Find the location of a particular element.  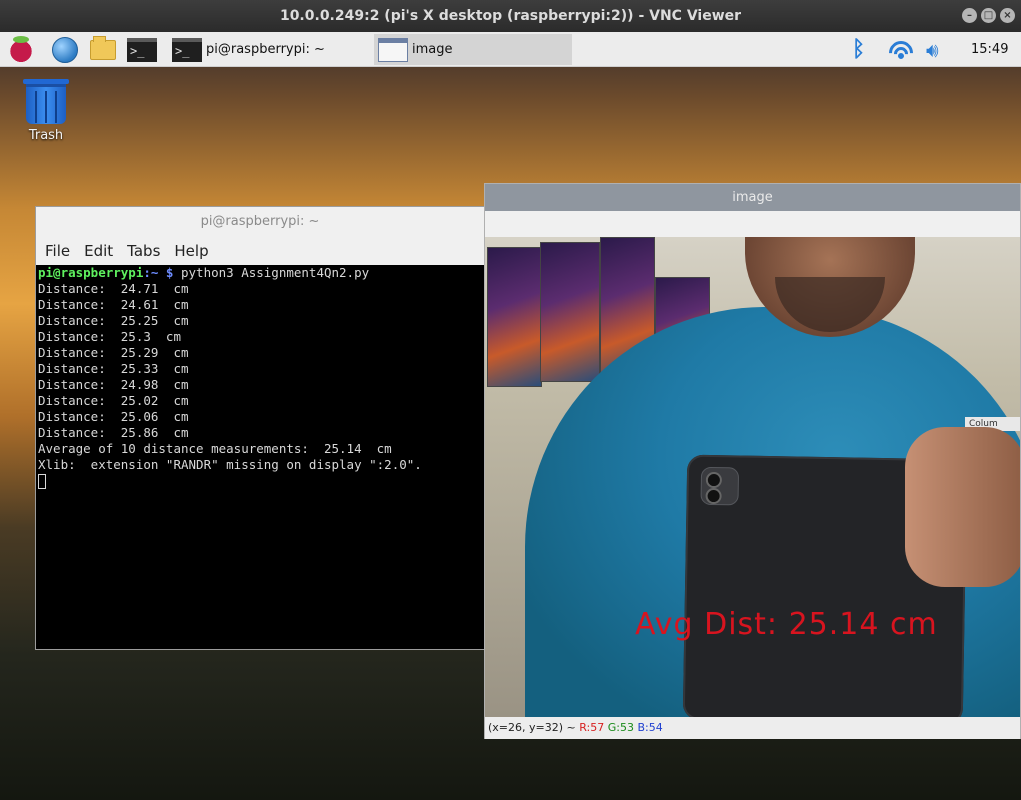

raspberry-menu-icon is located at coordinates (21, 49).